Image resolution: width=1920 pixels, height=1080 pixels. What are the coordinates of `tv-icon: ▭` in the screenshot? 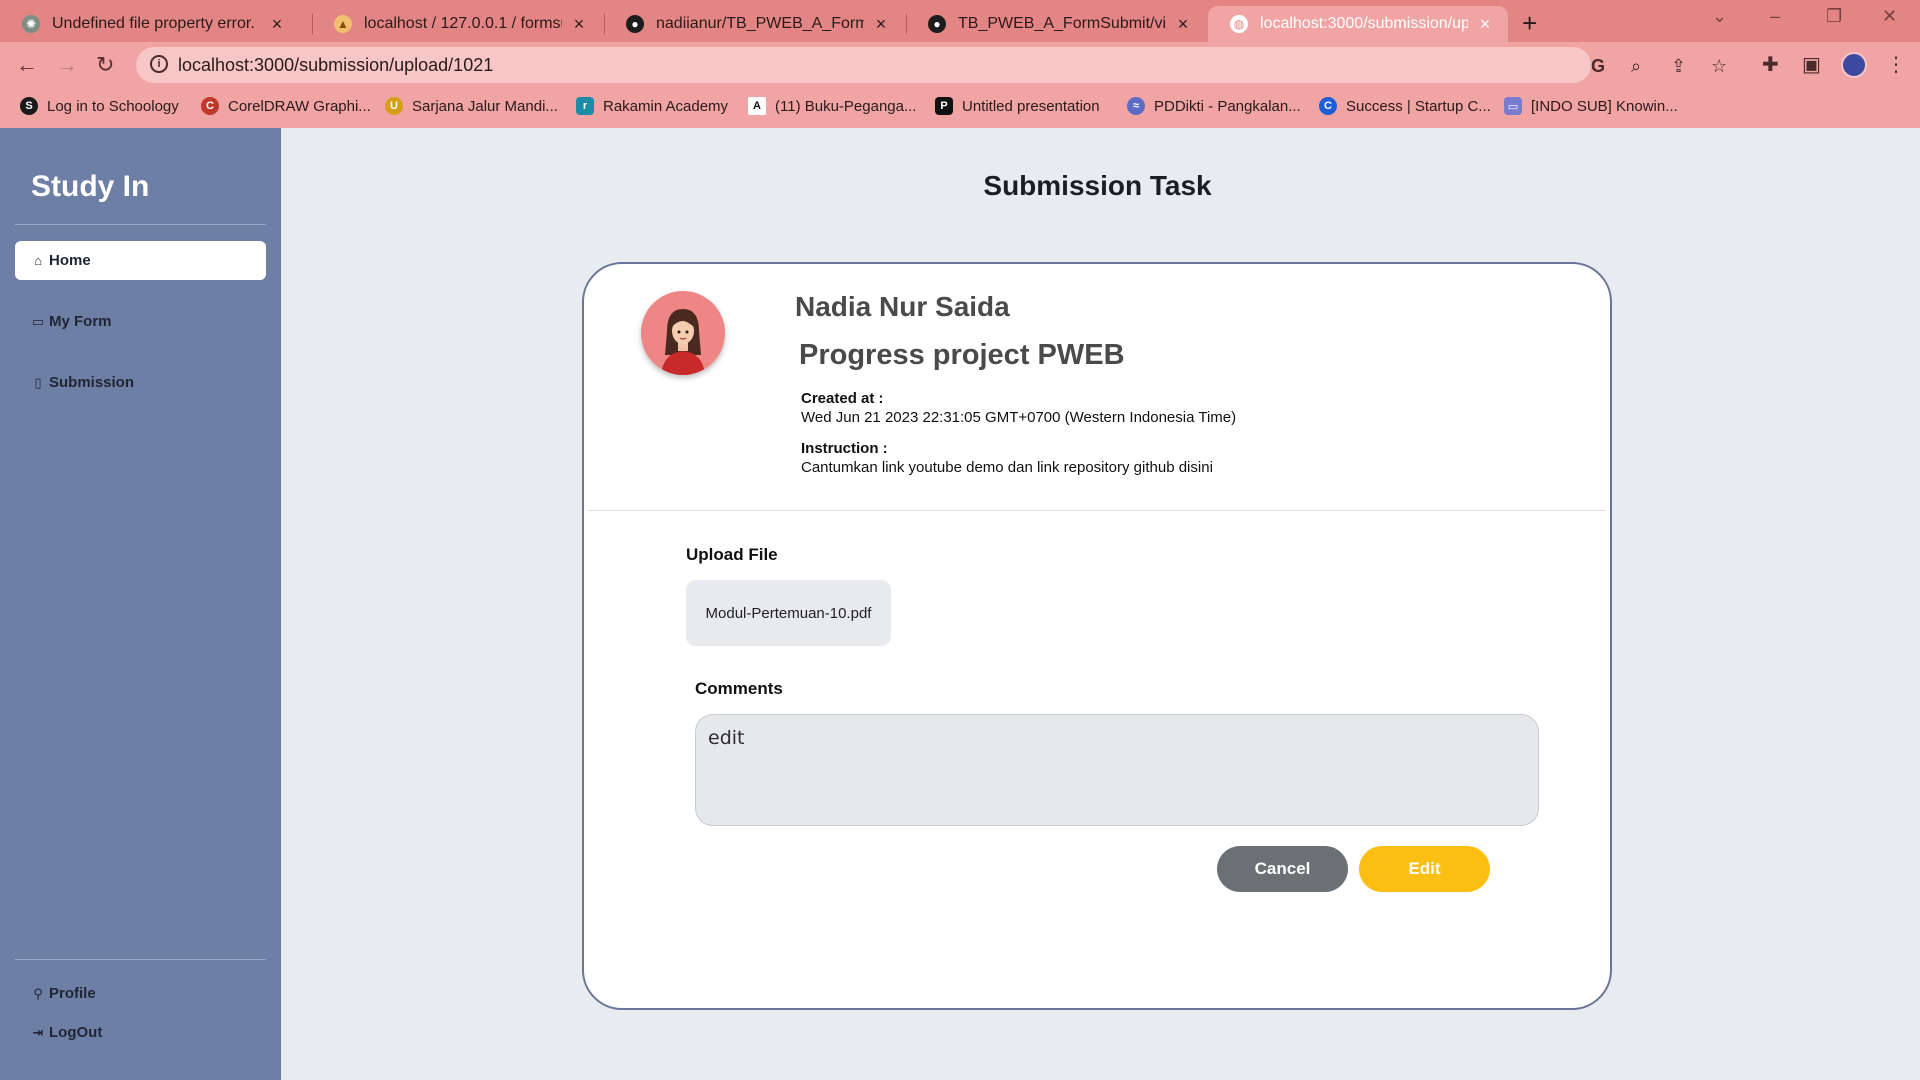 It's located at (1513, 106).